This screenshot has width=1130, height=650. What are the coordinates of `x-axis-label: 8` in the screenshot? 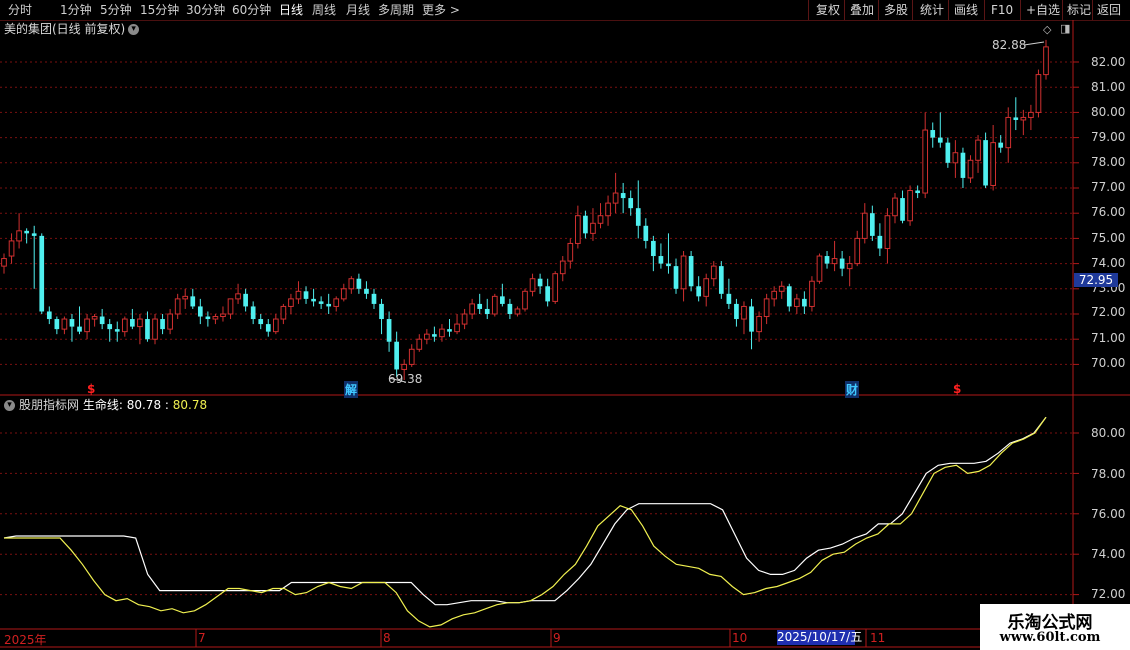 It's located at (387, 638).